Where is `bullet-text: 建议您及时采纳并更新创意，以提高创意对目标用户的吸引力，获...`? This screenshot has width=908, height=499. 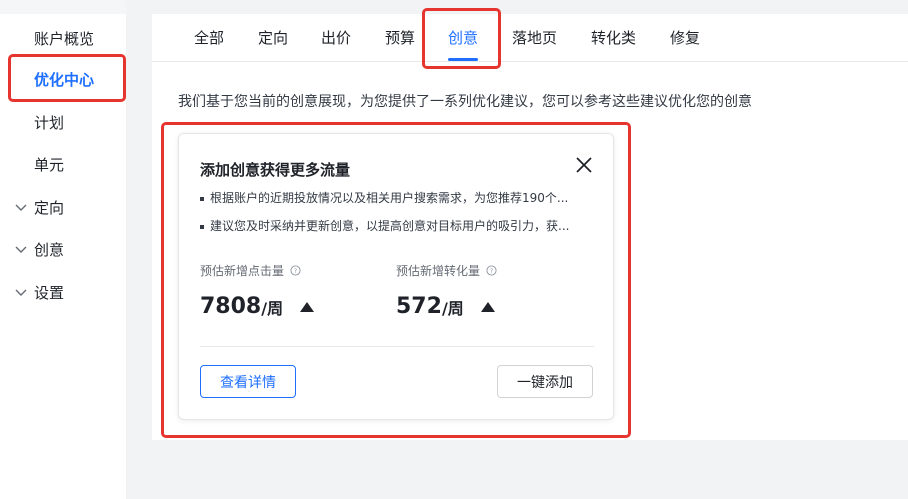 bullet-text: 建议您及时采纳并更新创意，以提高创意对目标用户的吸引力，获... is located at coordinates (390, 226).